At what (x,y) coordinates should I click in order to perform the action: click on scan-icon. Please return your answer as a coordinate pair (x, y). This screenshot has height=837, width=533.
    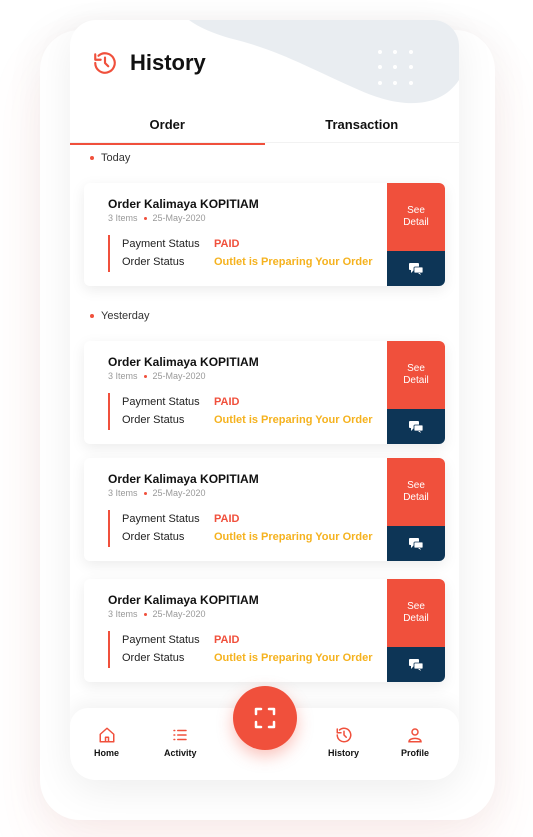
    Looking at the image, I should click on (265, 718).